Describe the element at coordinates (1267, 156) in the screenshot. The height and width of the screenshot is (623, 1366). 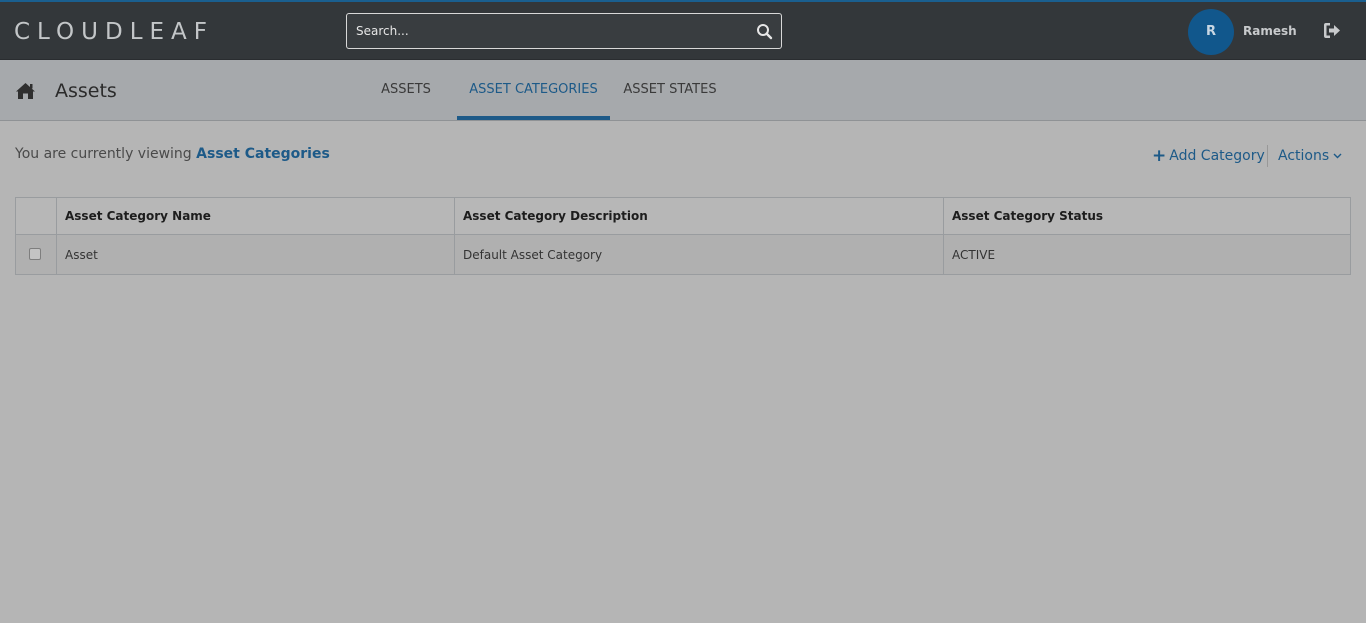
I see `toolbar-divider` at that location.